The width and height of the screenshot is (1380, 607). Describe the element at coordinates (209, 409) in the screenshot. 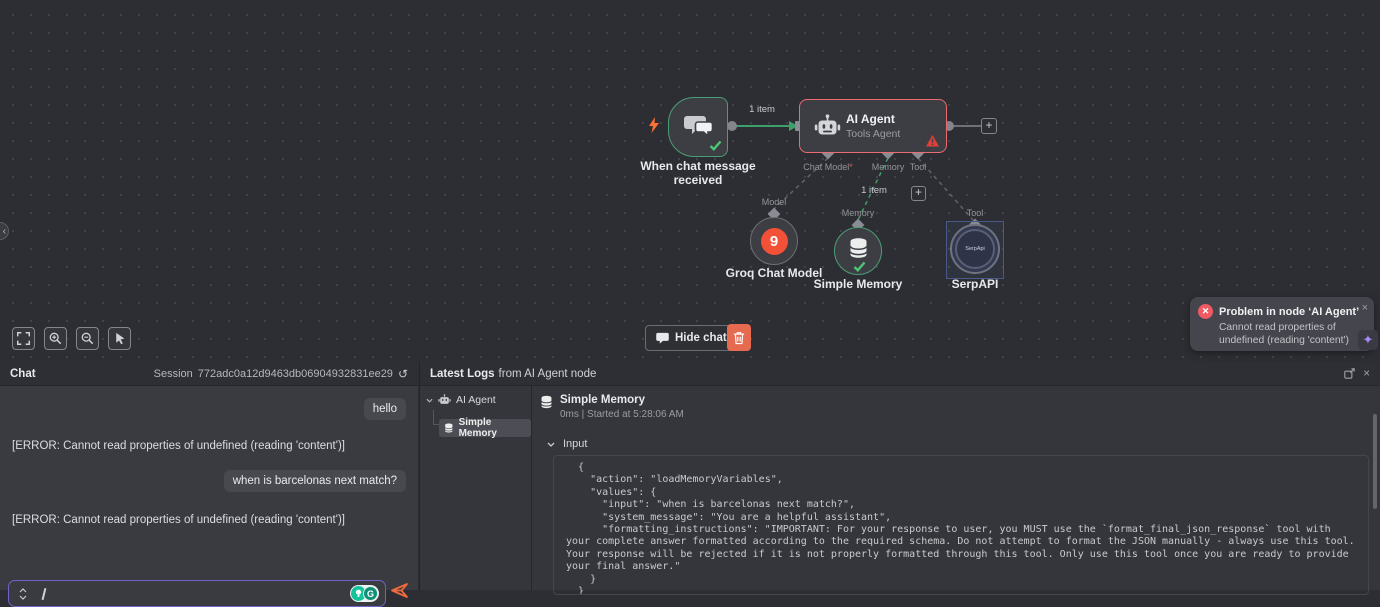

I see `chat-message-user: hello` at that location.